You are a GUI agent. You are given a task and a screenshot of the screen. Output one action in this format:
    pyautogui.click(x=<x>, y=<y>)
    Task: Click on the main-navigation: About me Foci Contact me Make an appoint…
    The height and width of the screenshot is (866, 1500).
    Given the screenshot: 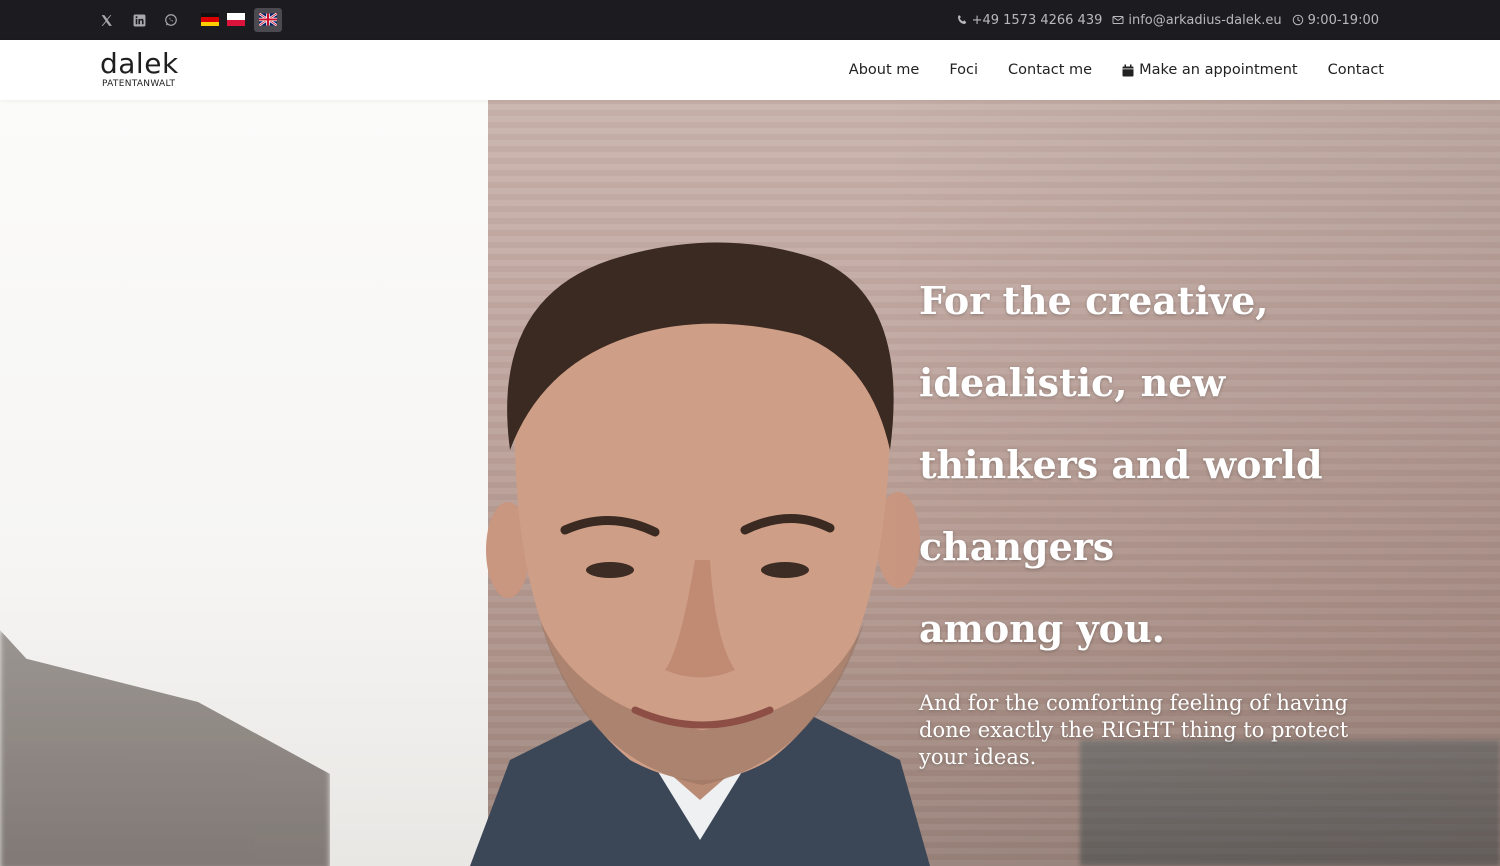 What is the action you would take?
    pyautogui.click(x=1116, y=70)
    